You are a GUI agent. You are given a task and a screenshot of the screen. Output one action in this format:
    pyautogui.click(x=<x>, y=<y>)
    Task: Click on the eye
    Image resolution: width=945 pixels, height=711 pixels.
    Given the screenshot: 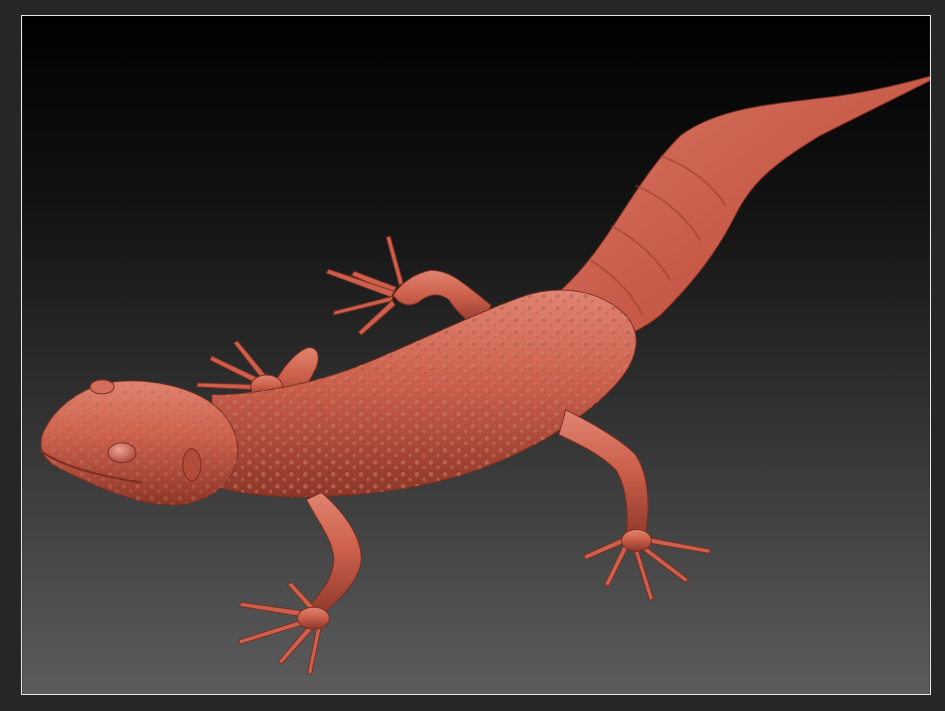 What is the action you would take?
    pyautogui.click(x=122, y=453)
    